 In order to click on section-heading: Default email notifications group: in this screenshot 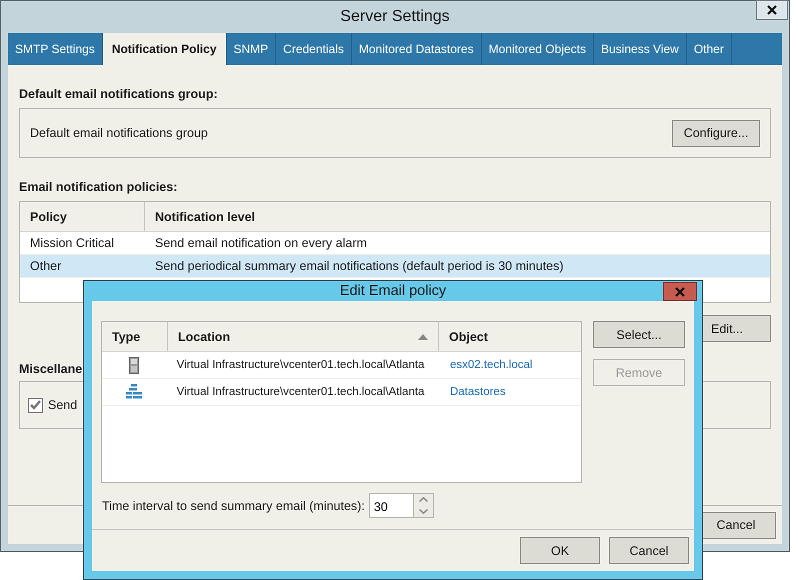, I will do `click(119, 94)`.